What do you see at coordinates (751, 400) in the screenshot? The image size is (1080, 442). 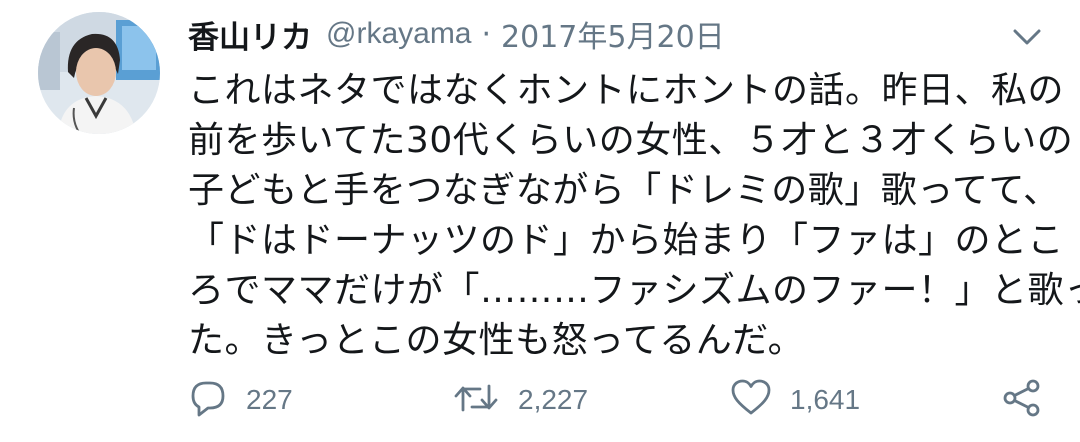 I see `heart-icon` at bounding box center [751, 400].